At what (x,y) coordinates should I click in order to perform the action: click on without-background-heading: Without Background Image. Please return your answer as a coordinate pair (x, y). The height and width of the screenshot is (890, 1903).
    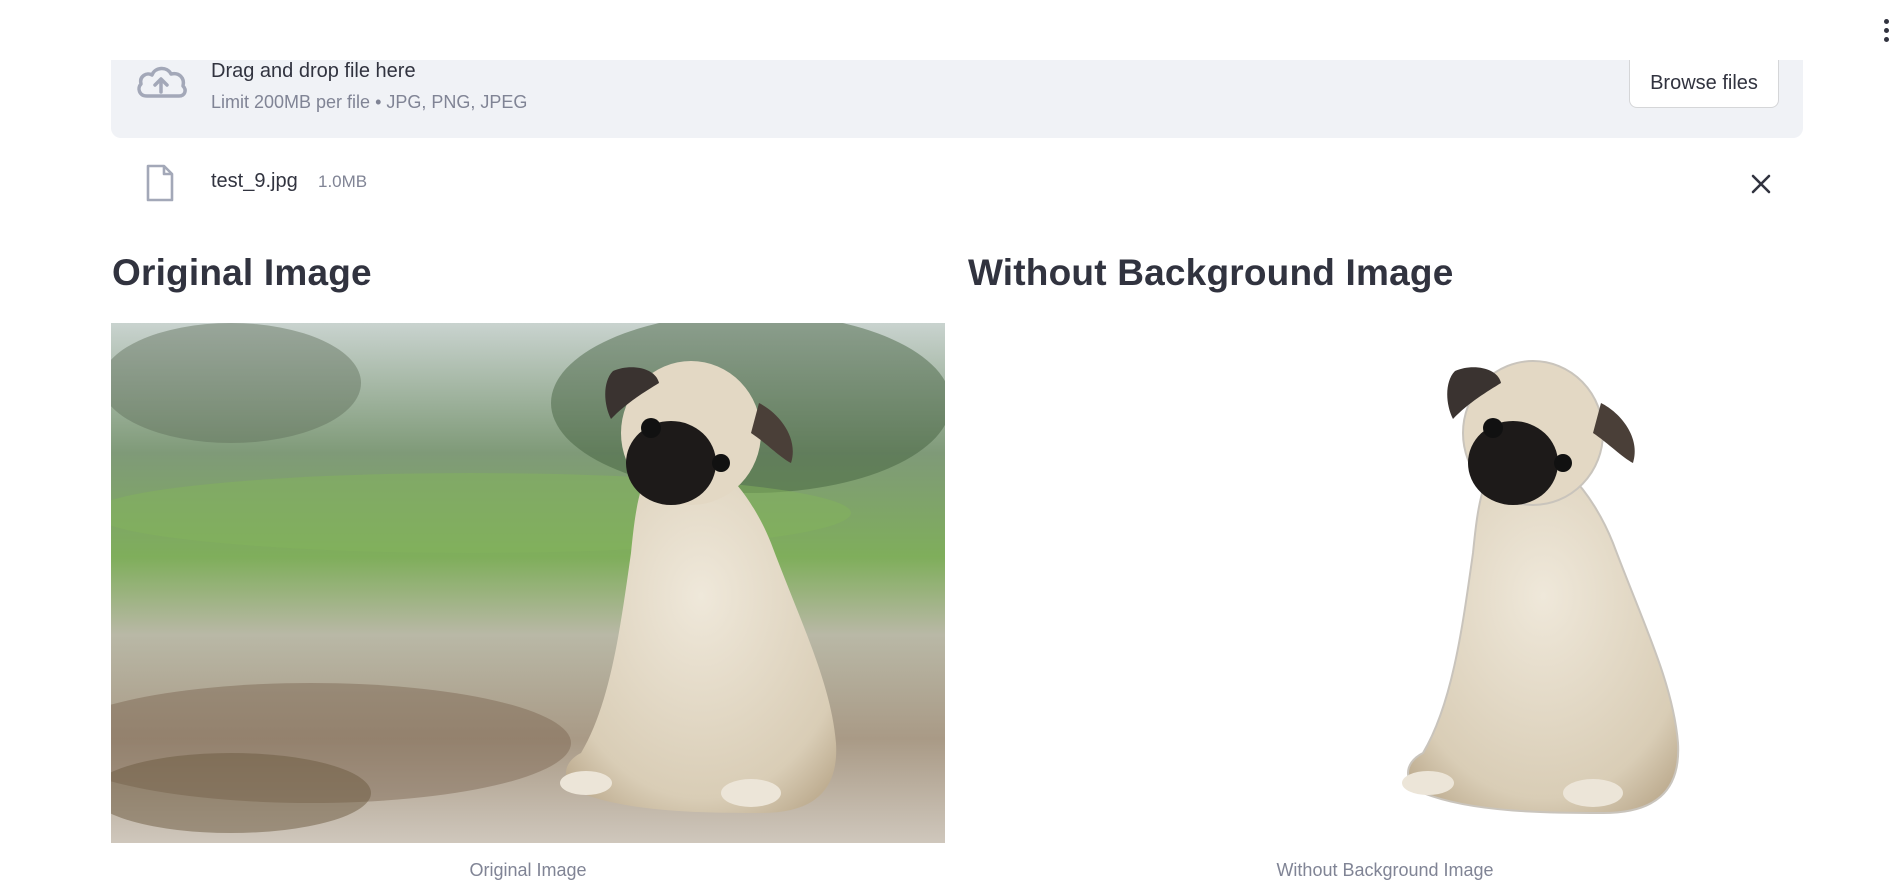
    Looking at the image, I should click on (1211, 272).